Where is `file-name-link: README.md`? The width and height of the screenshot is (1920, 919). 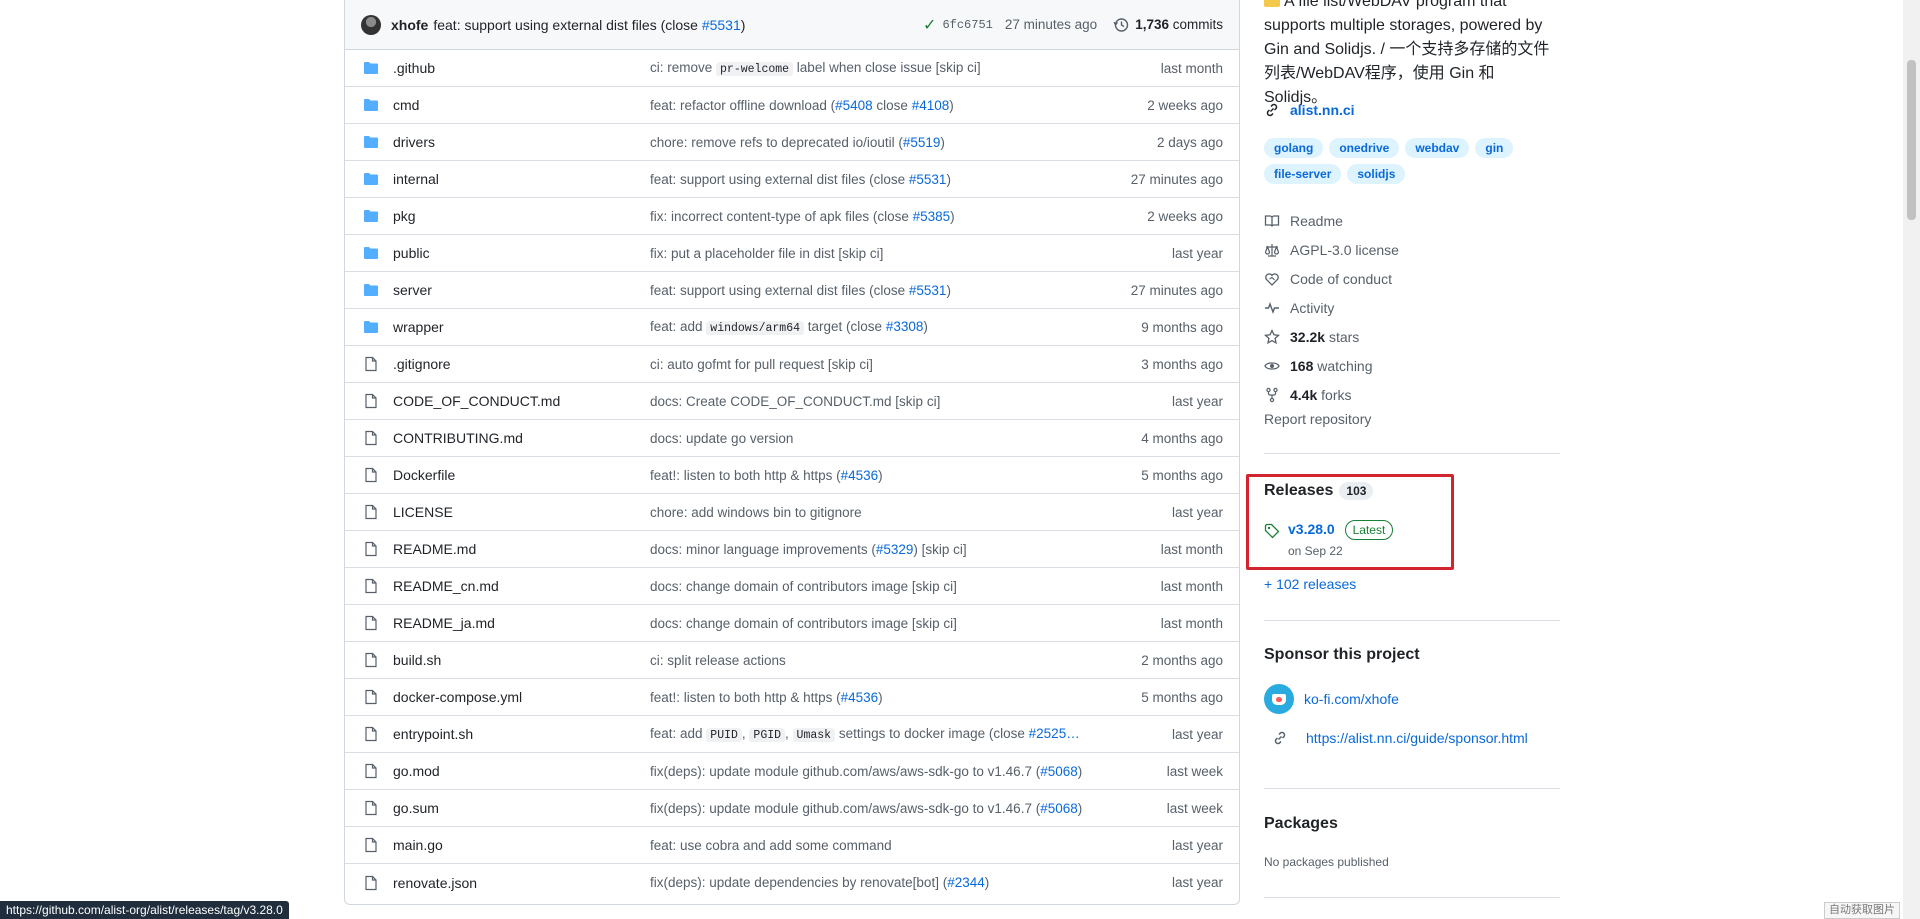
file-name-link: README.md is located at coordinates (521, 549).